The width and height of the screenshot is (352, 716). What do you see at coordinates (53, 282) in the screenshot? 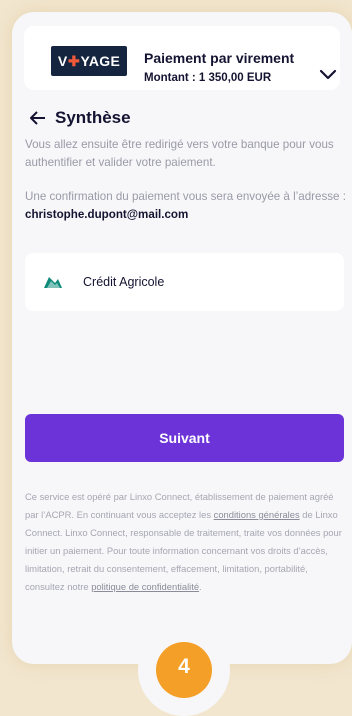
I see `credit-agricole-logo-icon` at bounding box center [53, 282].